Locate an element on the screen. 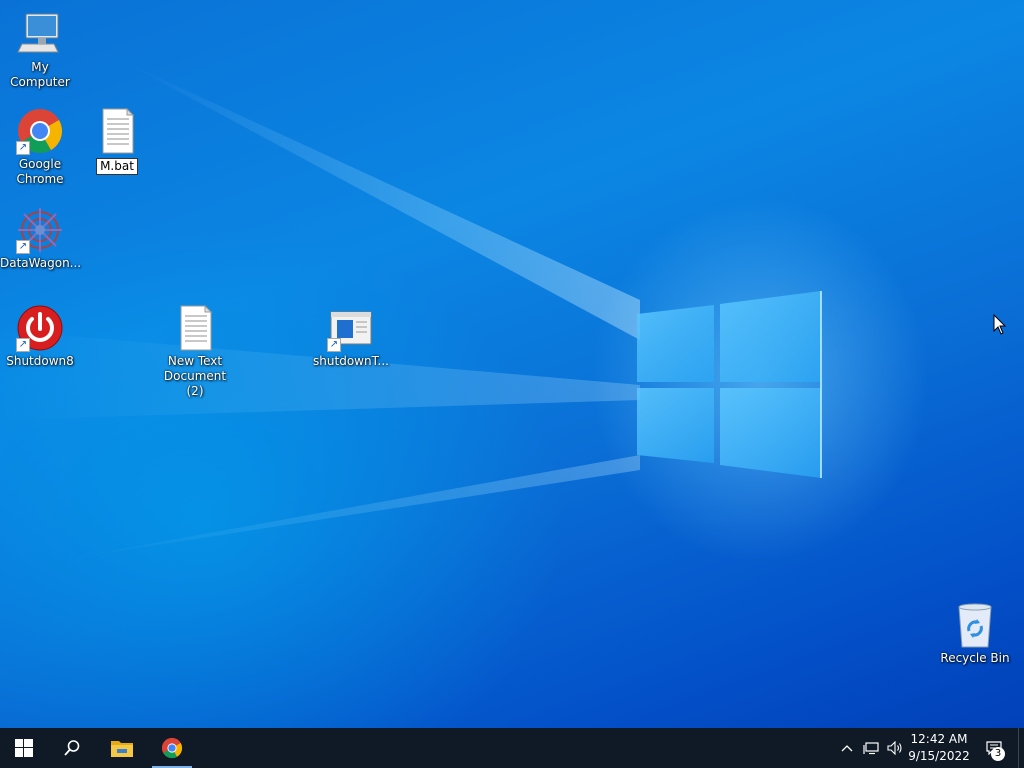  google-chrome-shortcut: ↗ Google Chrome is located at coordinates (40, 147).